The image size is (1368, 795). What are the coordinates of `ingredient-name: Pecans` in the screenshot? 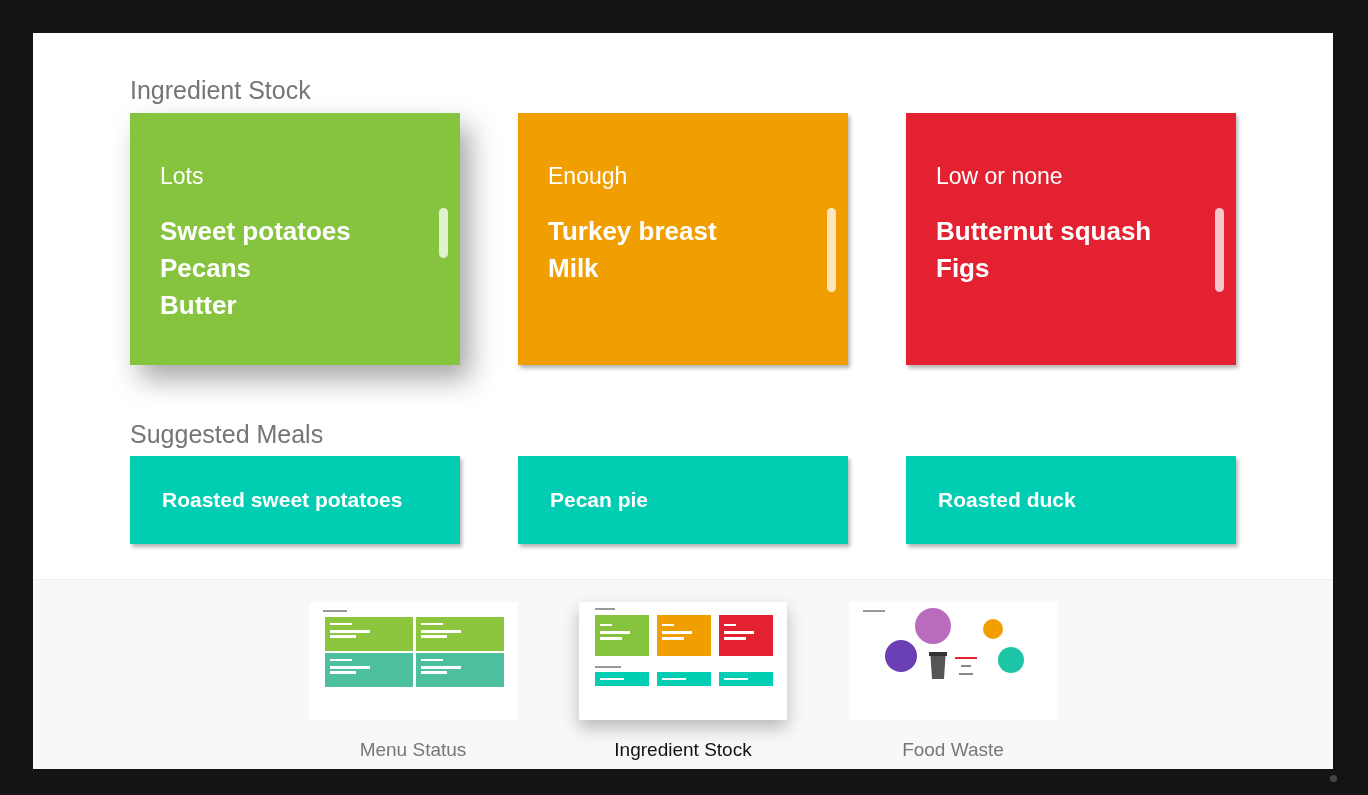 It's located at (206, 268).